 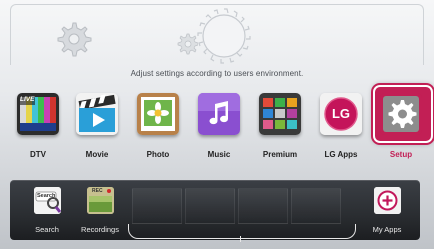 What do you see at coordinates (97, 114) in the screenshot?
I see `movie-clapper-icon` at bounding box center [97, 114].